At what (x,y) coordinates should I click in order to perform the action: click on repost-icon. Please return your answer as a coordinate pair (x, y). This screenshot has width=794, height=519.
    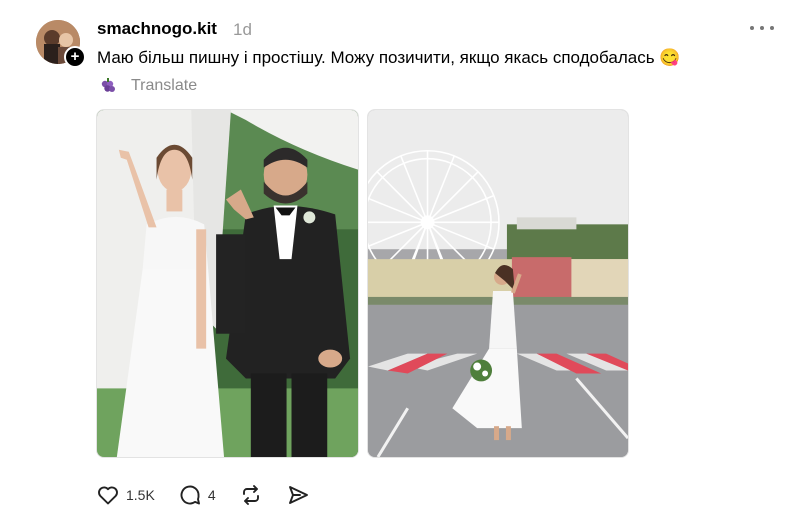
    Looking at the image, I should click on (250, 495).